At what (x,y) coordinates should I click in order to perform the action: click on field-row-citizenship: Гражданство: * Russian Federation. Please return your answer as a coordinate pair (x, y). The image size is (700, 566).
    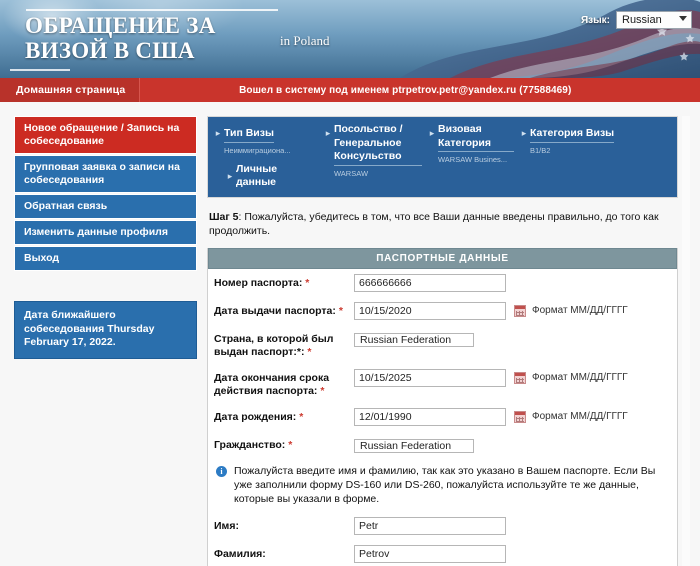
    Looking at the image, I should click on (442, 445).